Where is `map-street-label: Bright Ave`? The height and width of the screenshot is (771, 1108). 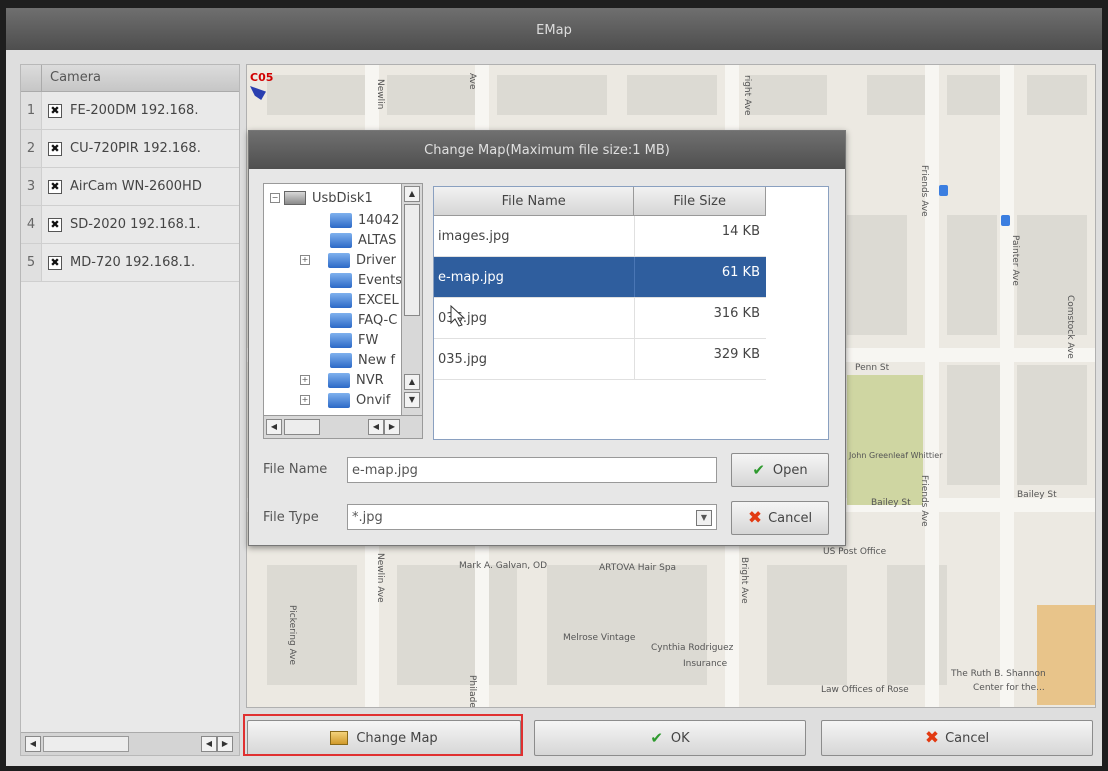
map-street-label: Bright Ave is located at coordinates (744, 580).